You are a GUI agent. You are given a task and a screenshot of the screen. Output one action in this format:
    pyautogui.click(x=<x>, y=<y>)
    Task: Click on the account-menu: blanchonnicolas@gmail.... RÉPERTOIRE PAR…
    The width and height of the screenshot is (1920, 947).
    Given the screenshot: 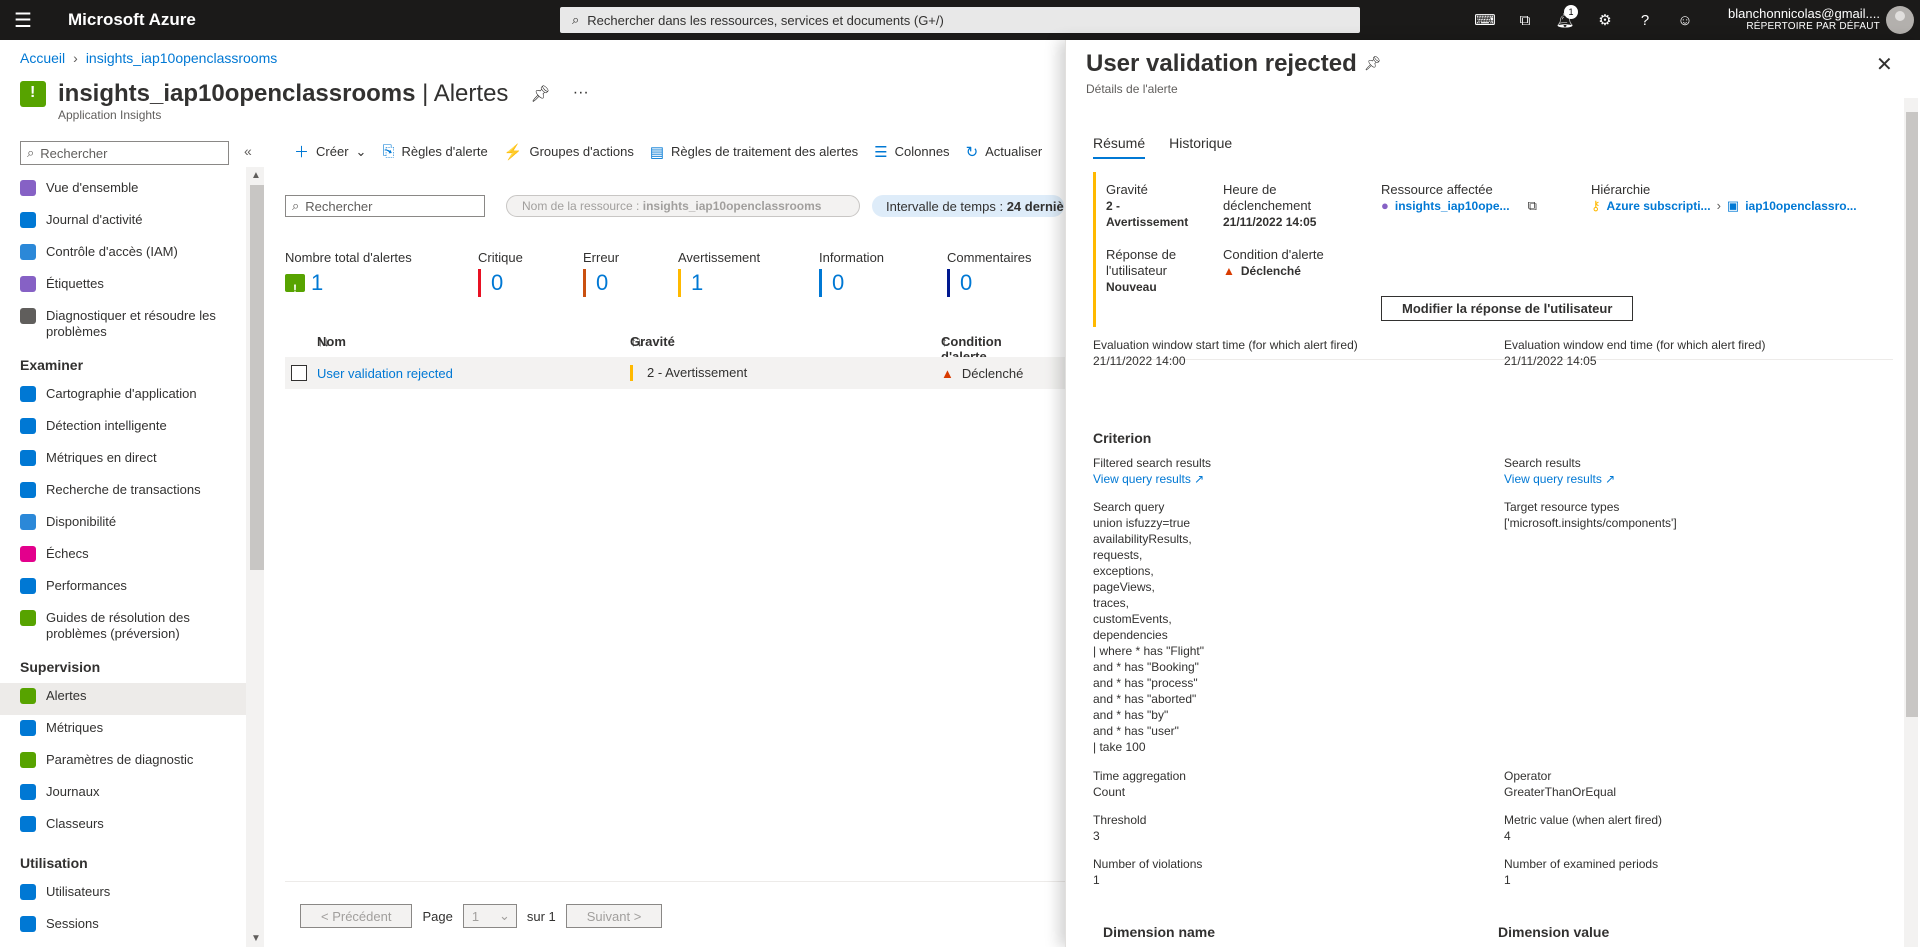 What is the action you would take?
    pyautogui.click(x=1790, y=19)
    